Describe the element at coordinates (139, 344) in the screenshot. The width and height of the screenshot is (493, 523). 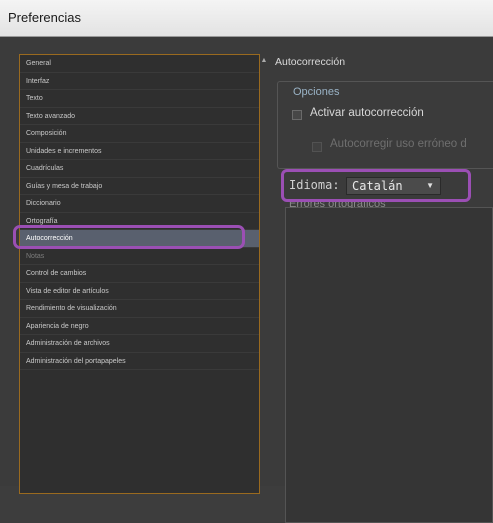
I see `category-item-admin-archivos: Administración de archivos` at that location.